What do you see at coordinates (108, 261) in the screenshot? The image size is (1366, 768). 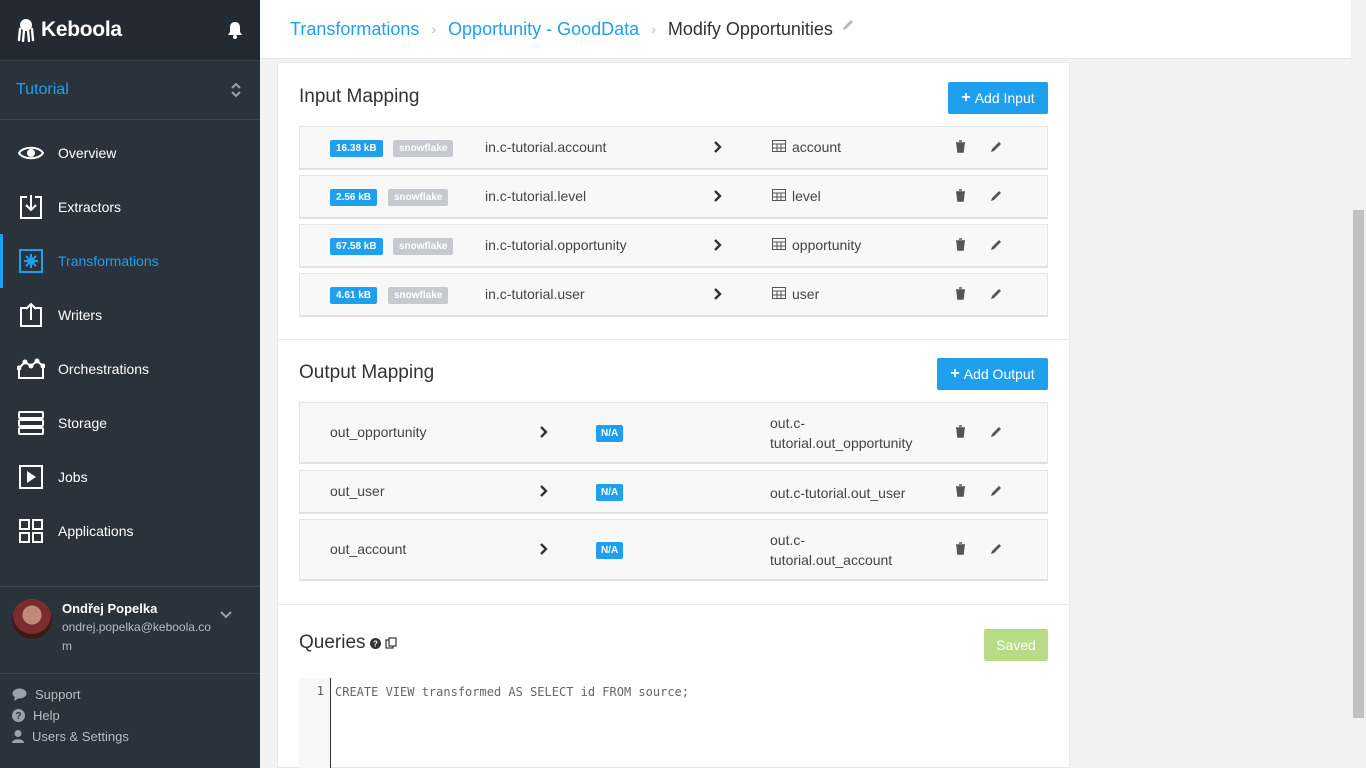 I see `sidebar-item-label: Transformations` at bounding box center [108, 261].